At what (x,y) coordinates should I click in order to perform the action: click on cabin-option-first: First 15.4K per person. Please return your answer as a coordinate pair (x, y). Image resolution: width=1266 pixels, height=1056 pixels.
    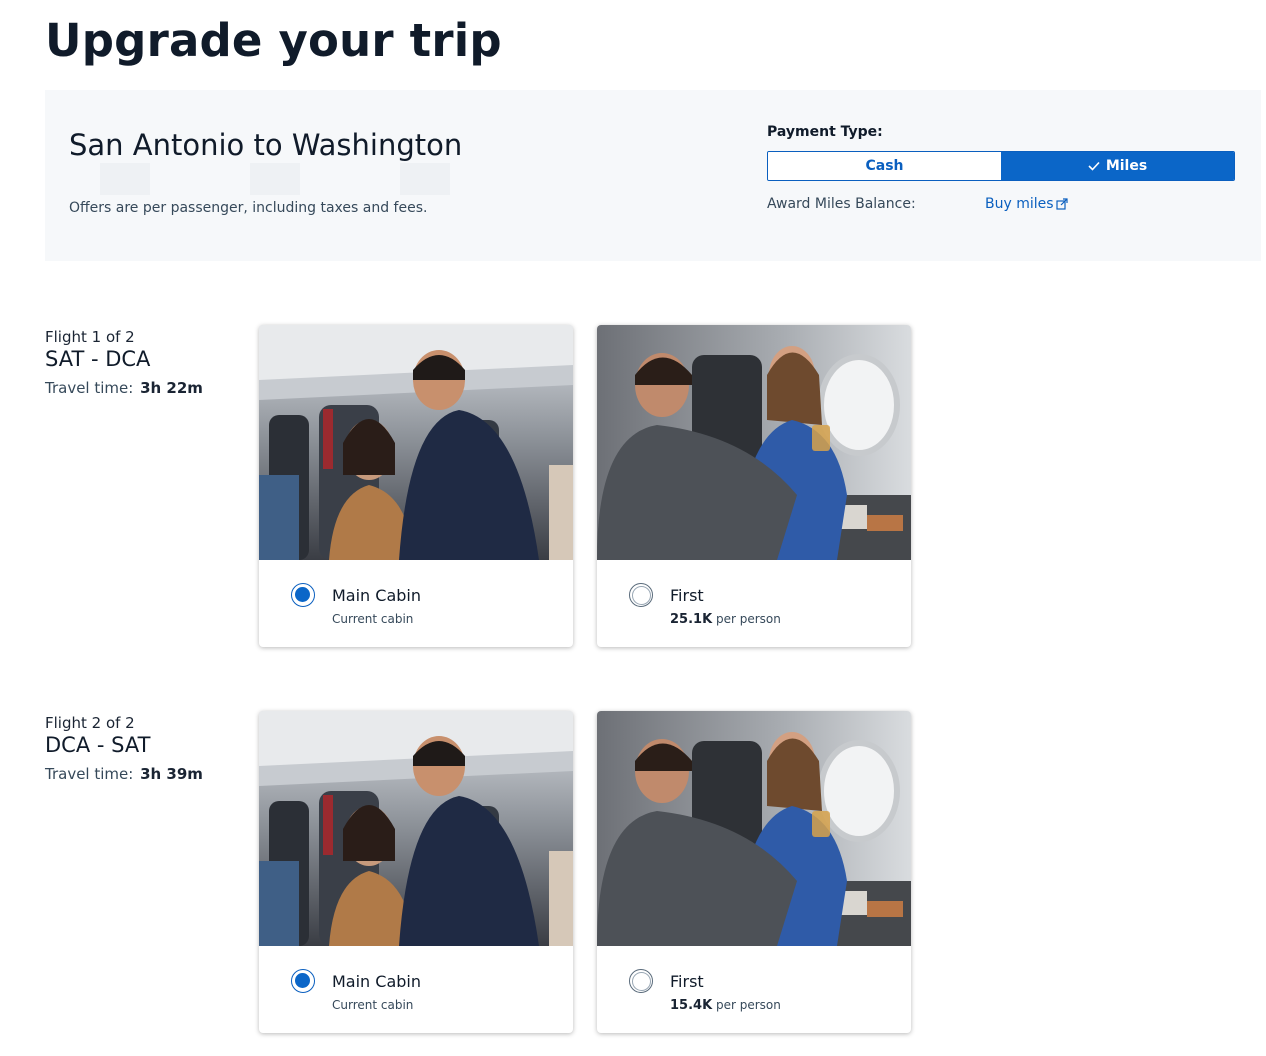
    Looking at the image, I should click on (754, 872).